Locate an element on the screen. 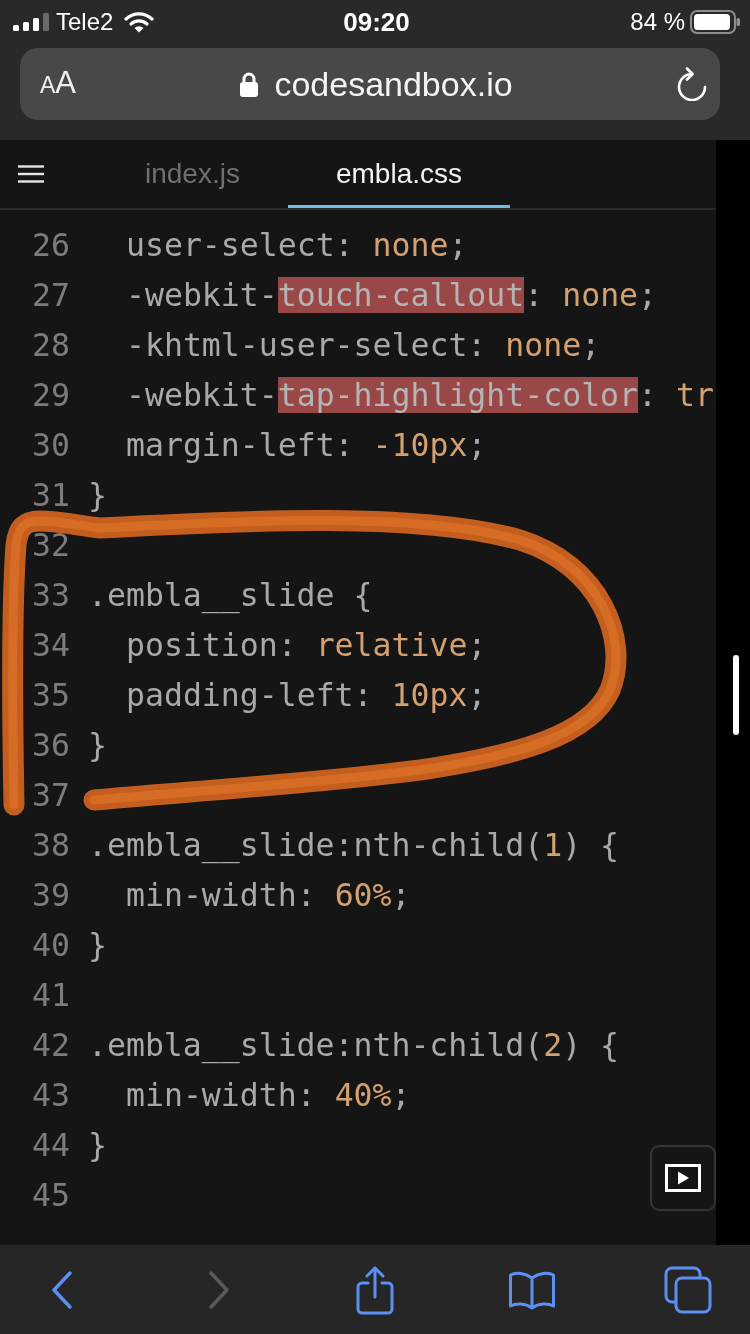  code-line: position: relative; is located at coordinates (306, 645).